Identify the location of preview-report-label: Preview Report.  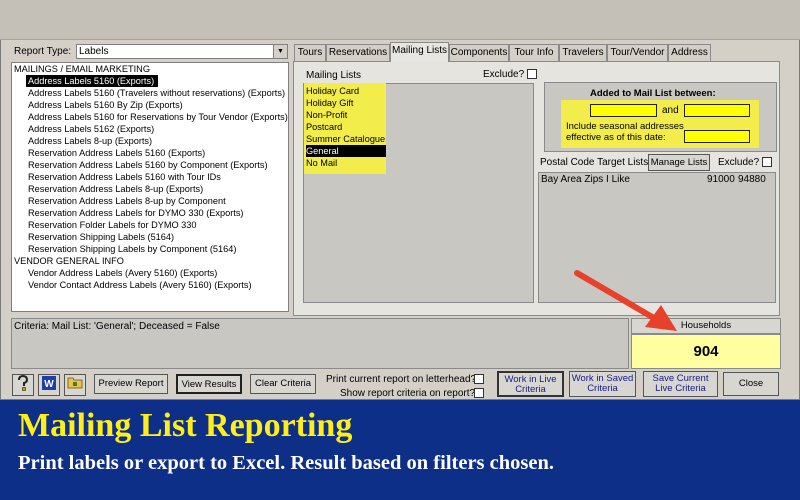
(131, 383).